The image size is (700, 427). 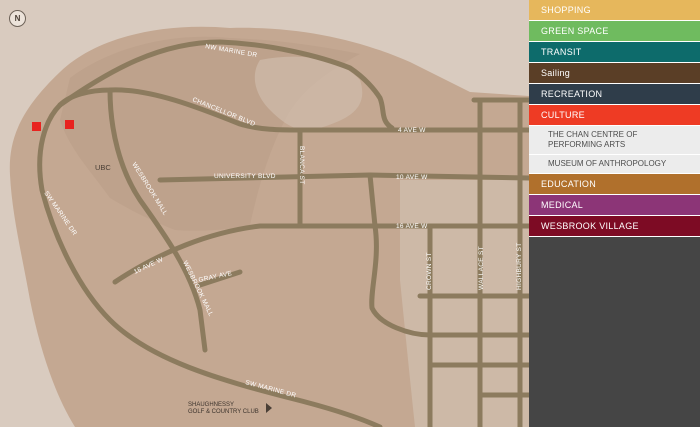 What do you see at coordinates (69, 124) in the screenshot?
I see `marker-museum-of-anthropology` at bounding box center [69, 124].